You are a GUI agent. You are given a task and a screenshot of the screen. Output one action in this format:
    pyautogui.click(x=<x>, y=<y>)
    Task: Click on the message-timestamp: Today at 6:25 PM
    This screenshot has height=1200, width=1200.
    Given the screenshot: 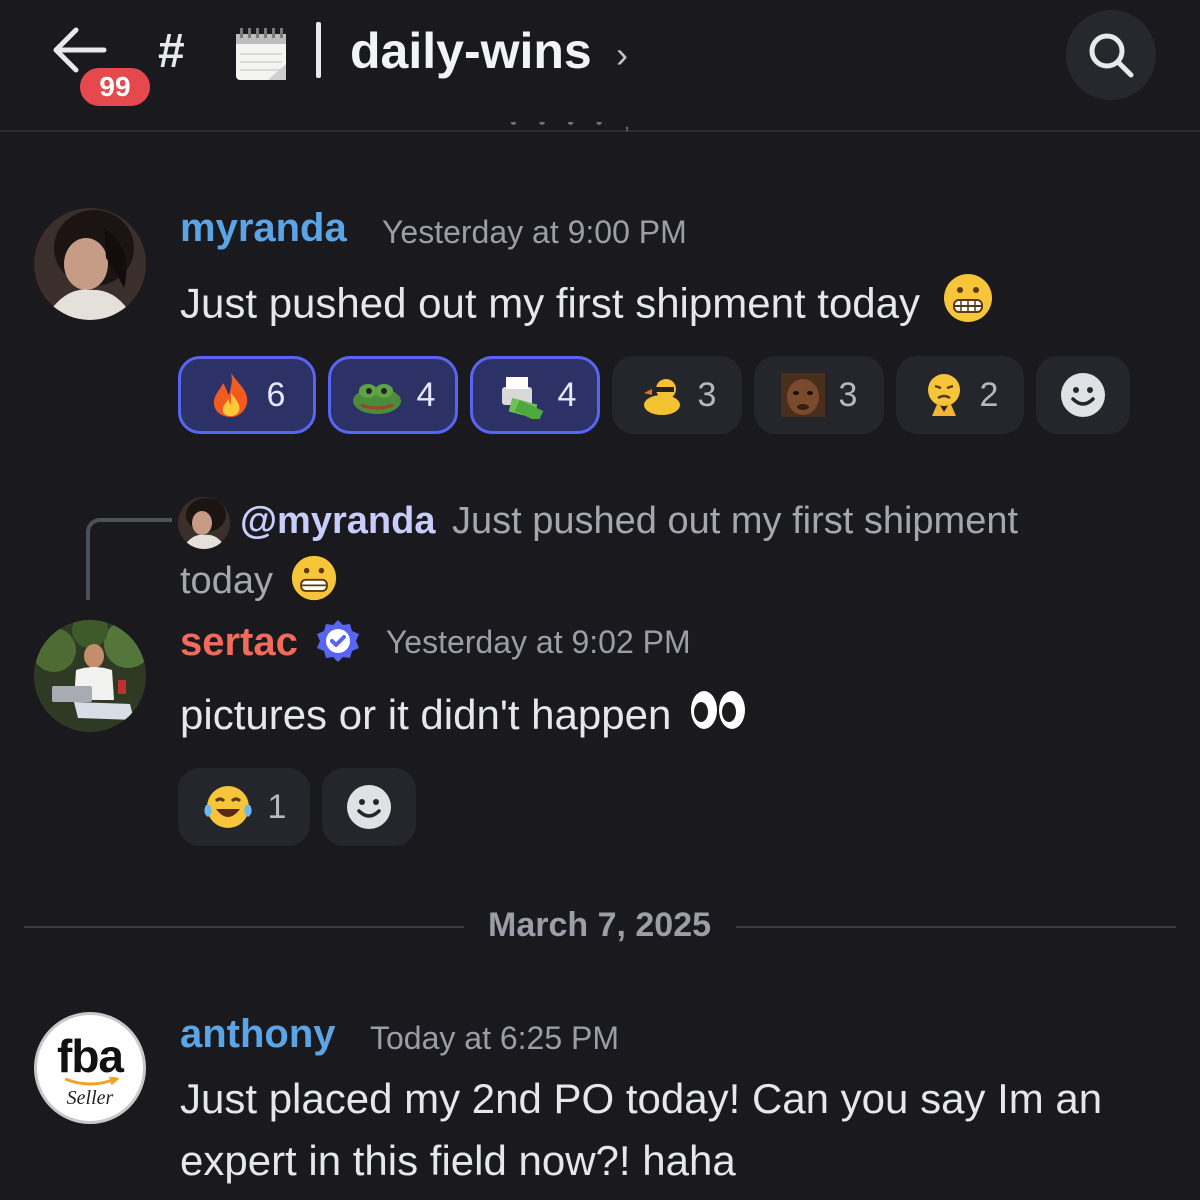 What is the action you would take?
    pyautogui.click(x=495, y=1038)
    